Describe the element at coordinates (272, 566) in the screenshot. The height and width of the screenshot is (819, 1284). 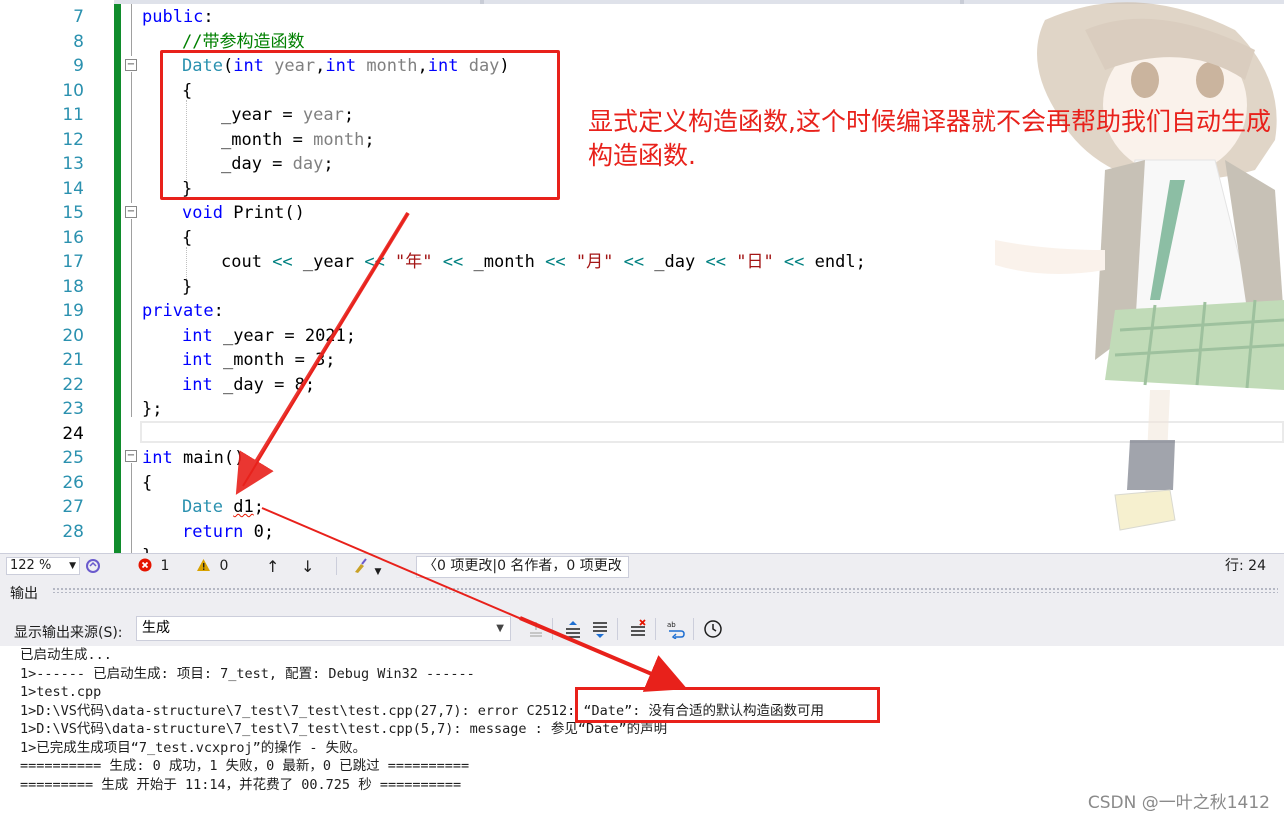
I see `previous-issue-button: ↑` at that location.